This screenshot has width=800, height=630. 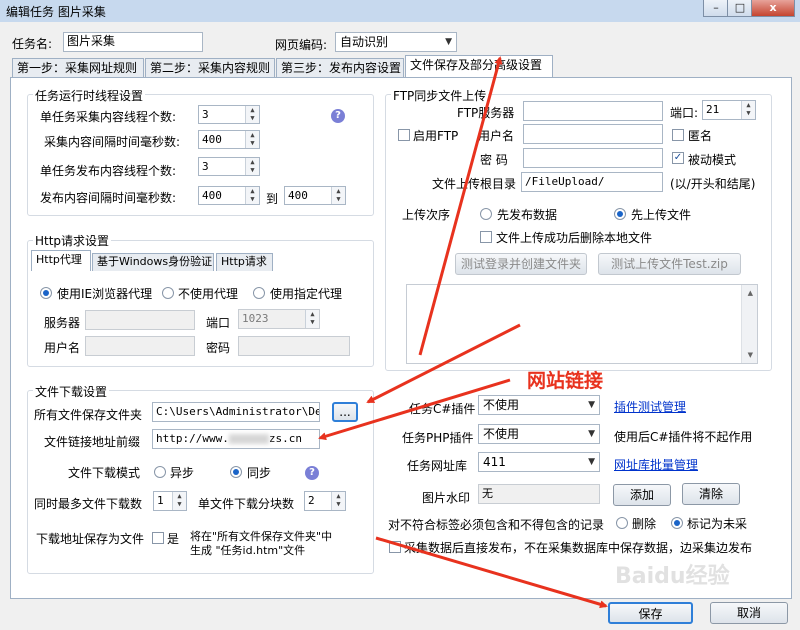 What do you see at coordinates (396, 42) in the screenshot?
I see `encoding-select: 自动识别 ▼` at bounding box center [396, 42].